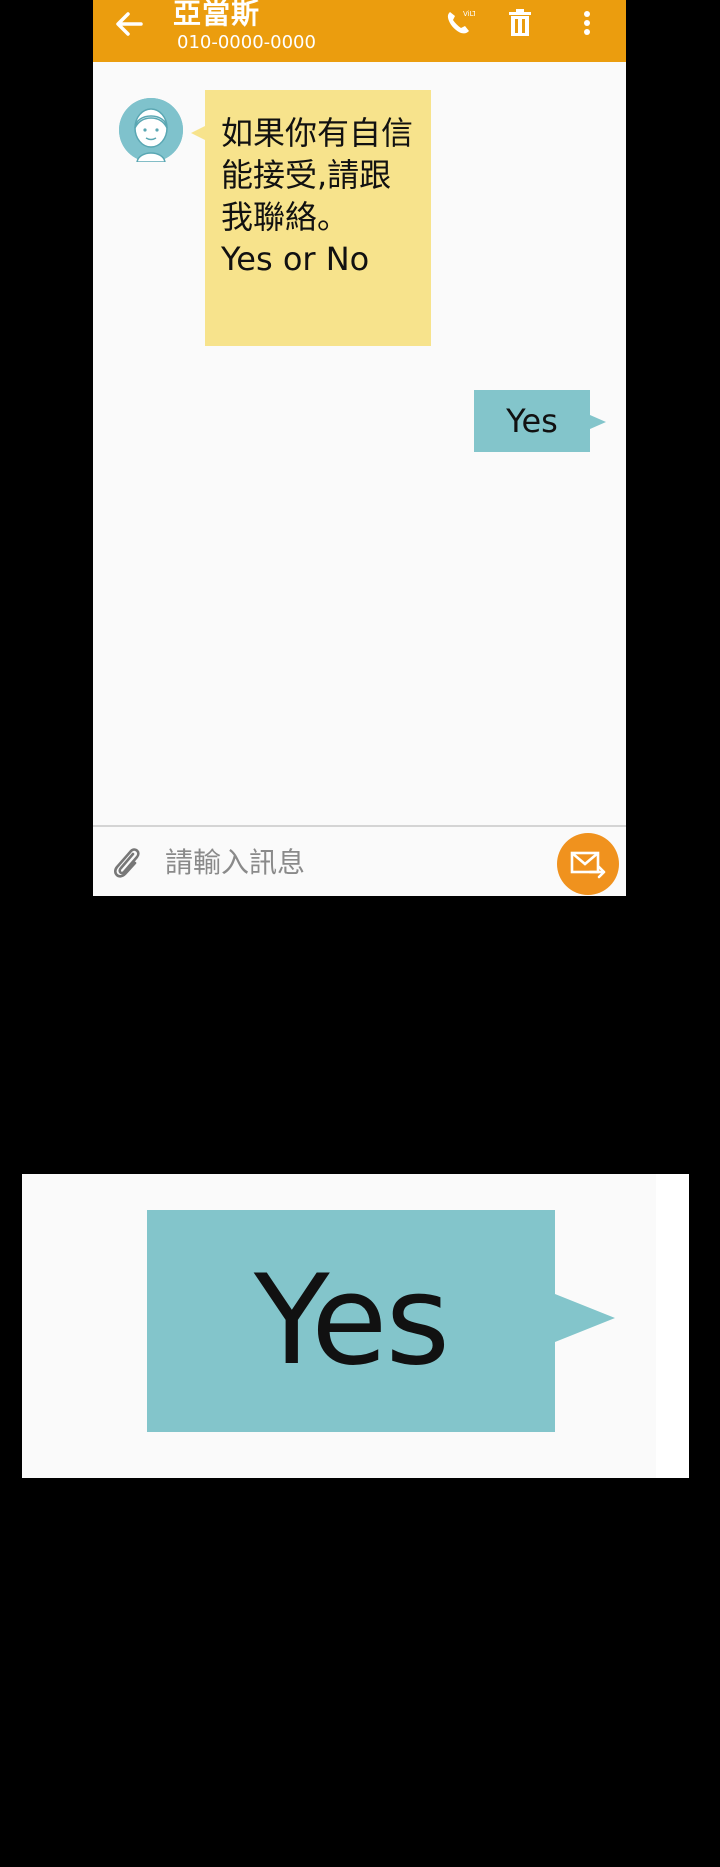 The height and width of the screenshot is (1867, 720). I want to click on composer-divider, so click(359, 826).